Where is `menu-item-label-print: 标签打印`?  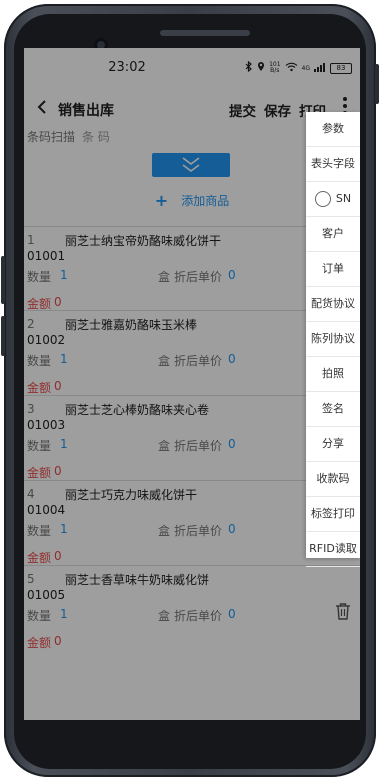 menu-item-label-print: 标签打印 is located at coordinates (333, 514).